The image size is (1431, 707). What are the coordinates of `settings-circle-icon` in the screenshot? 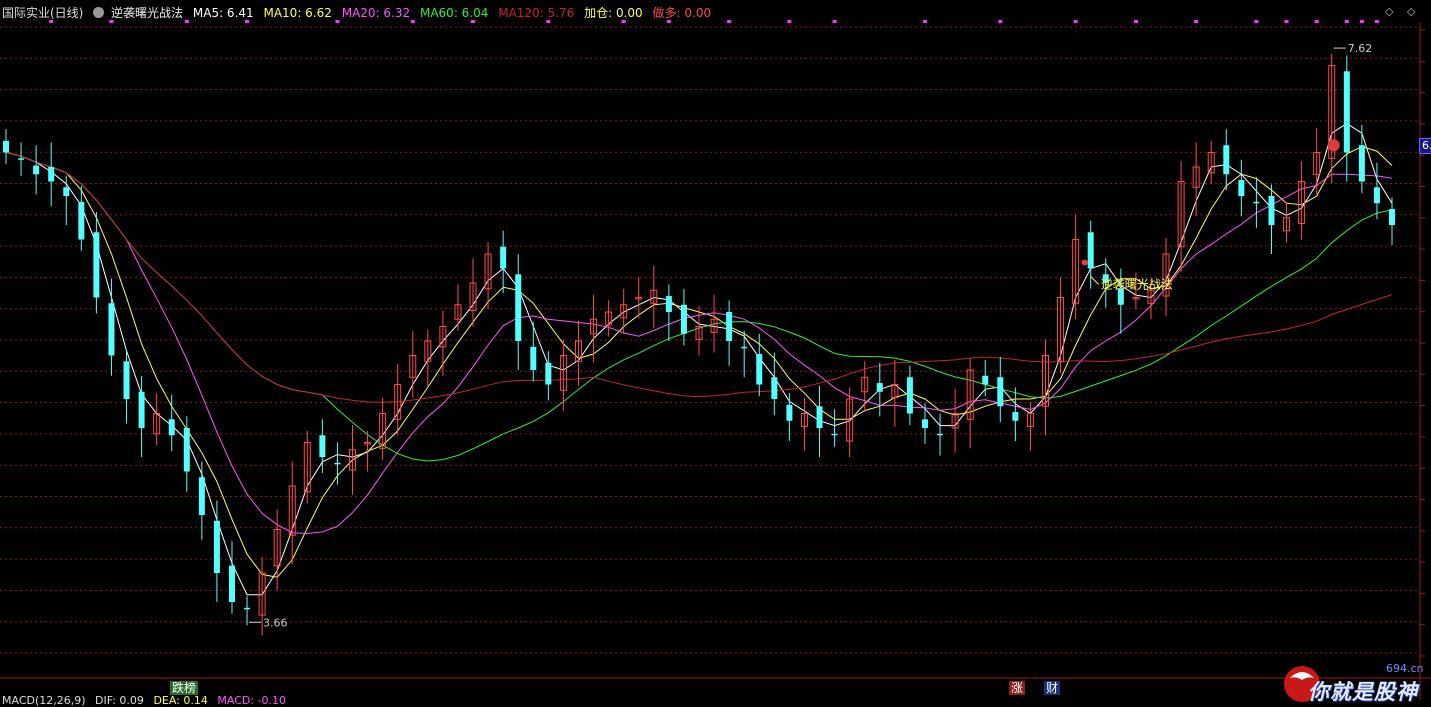 It's located at (99, 12).